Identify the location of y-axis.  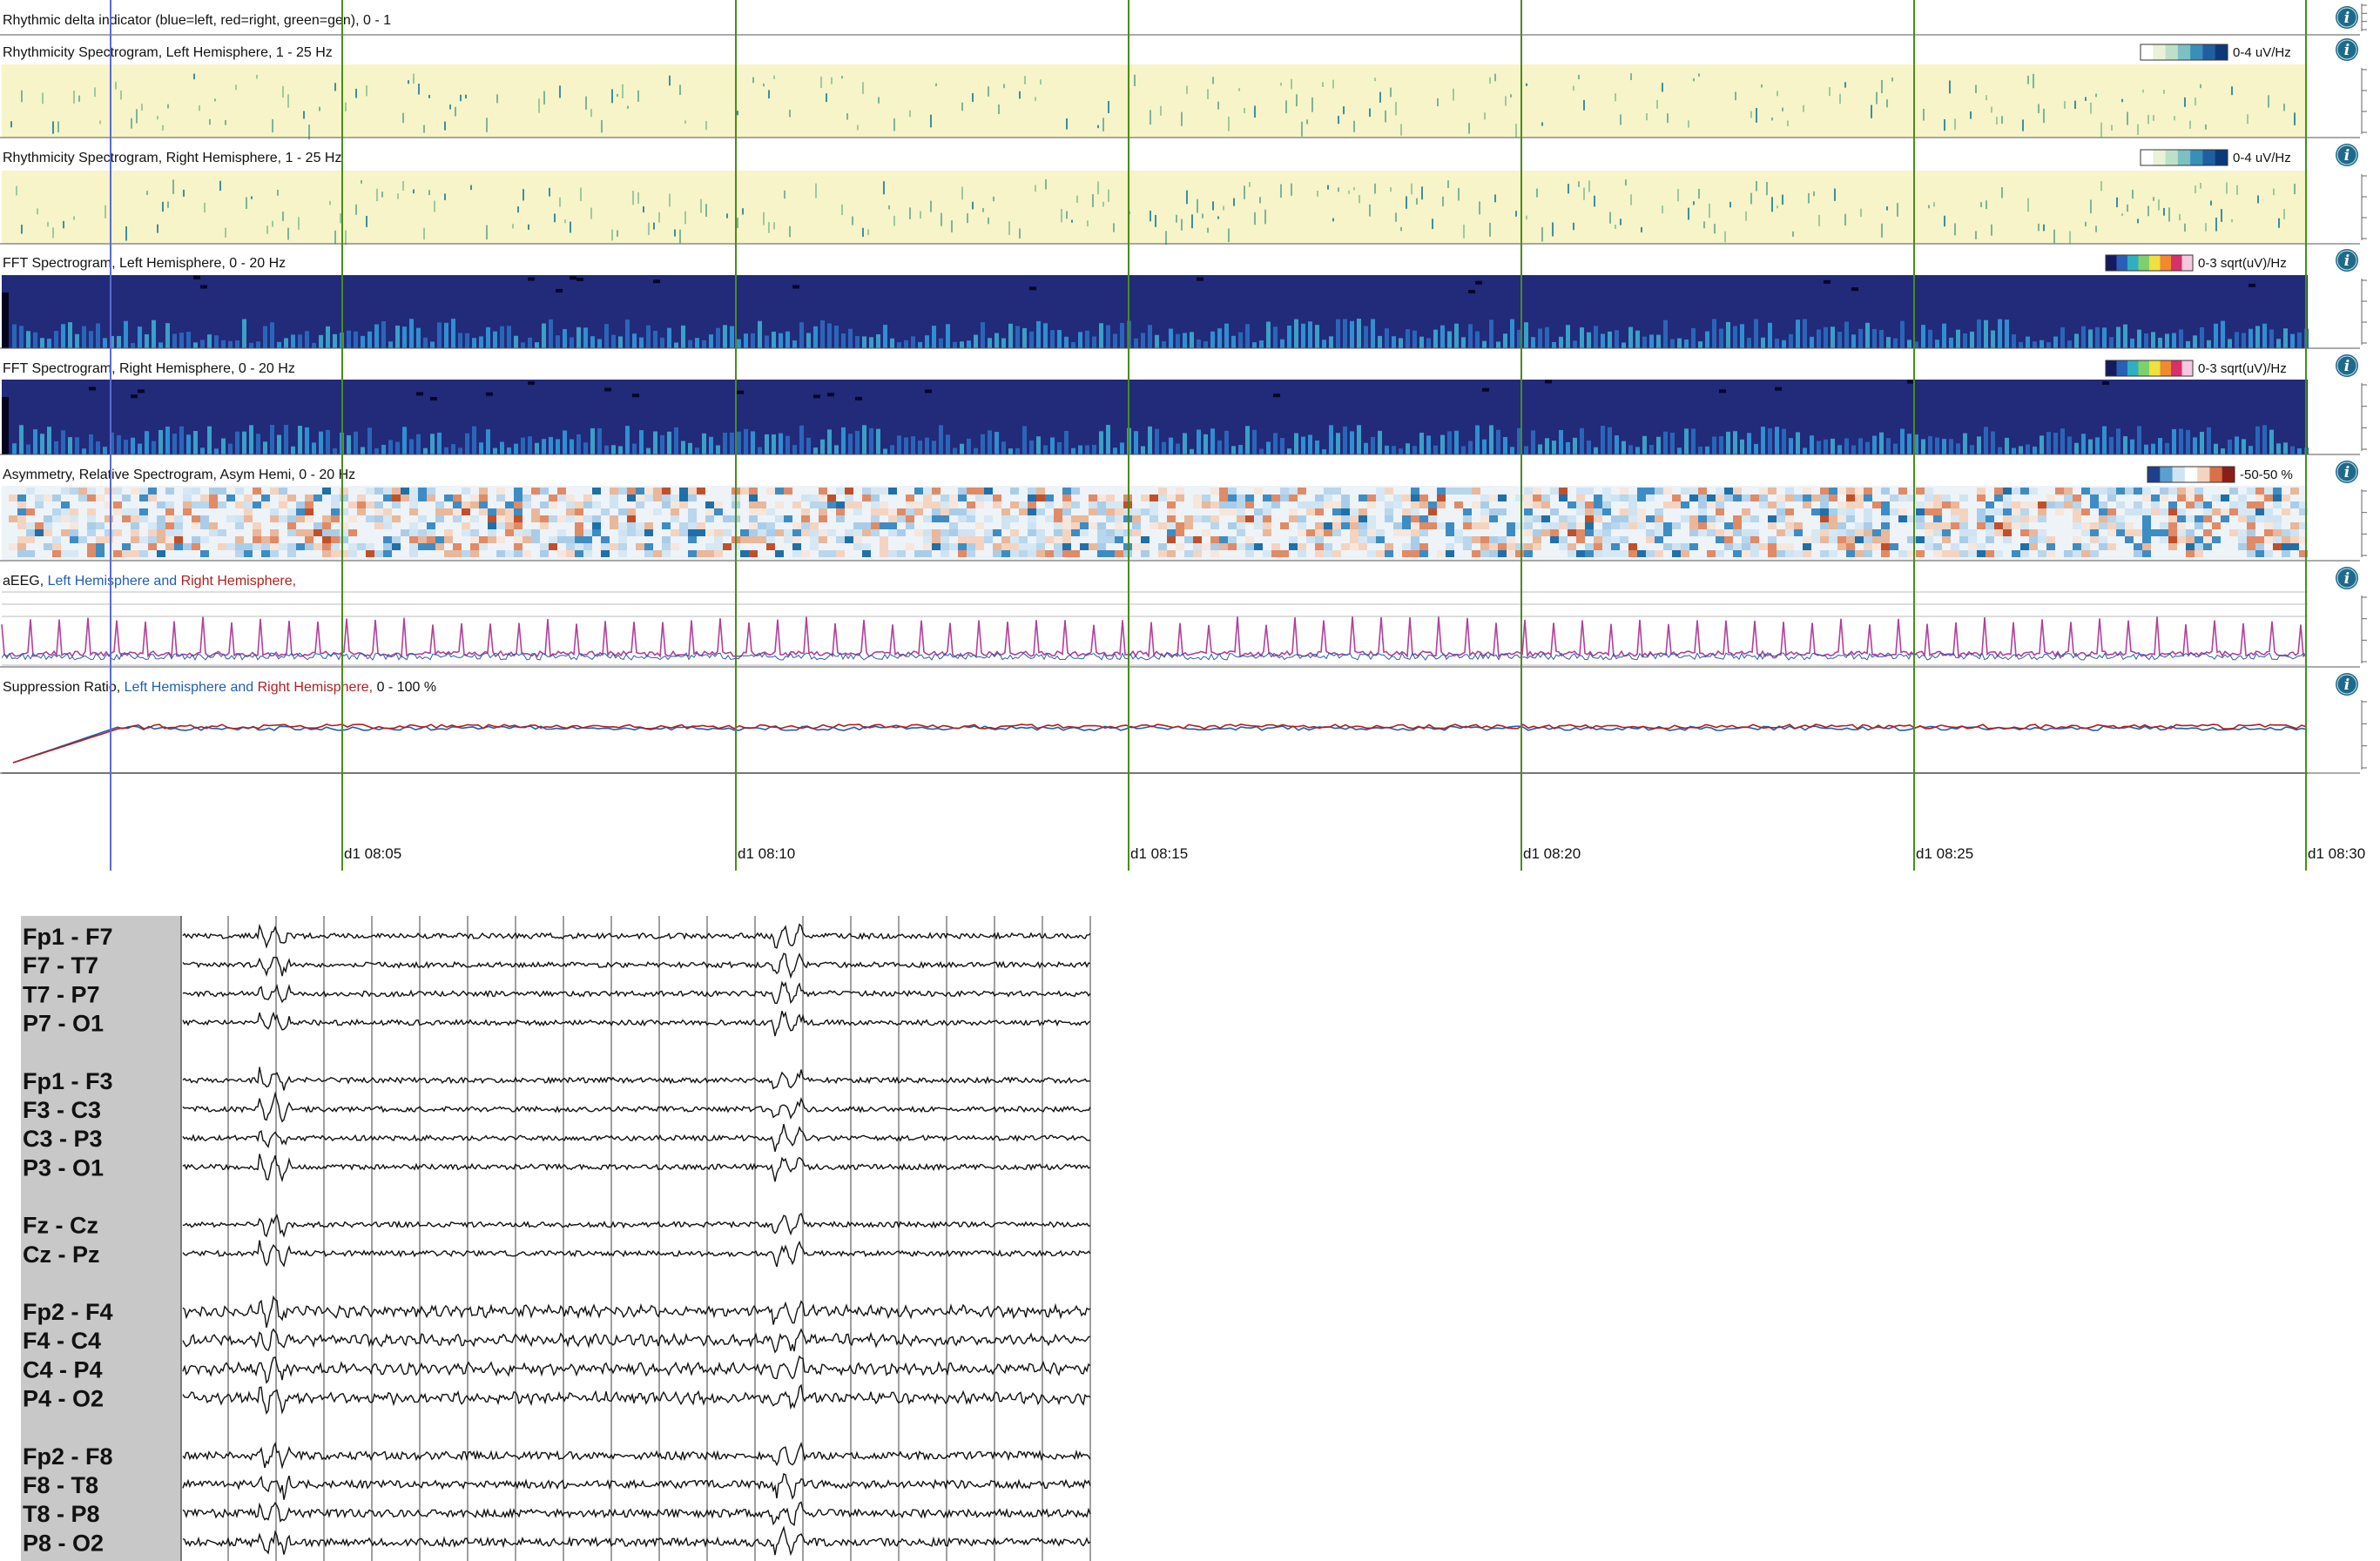
(2364, 312).